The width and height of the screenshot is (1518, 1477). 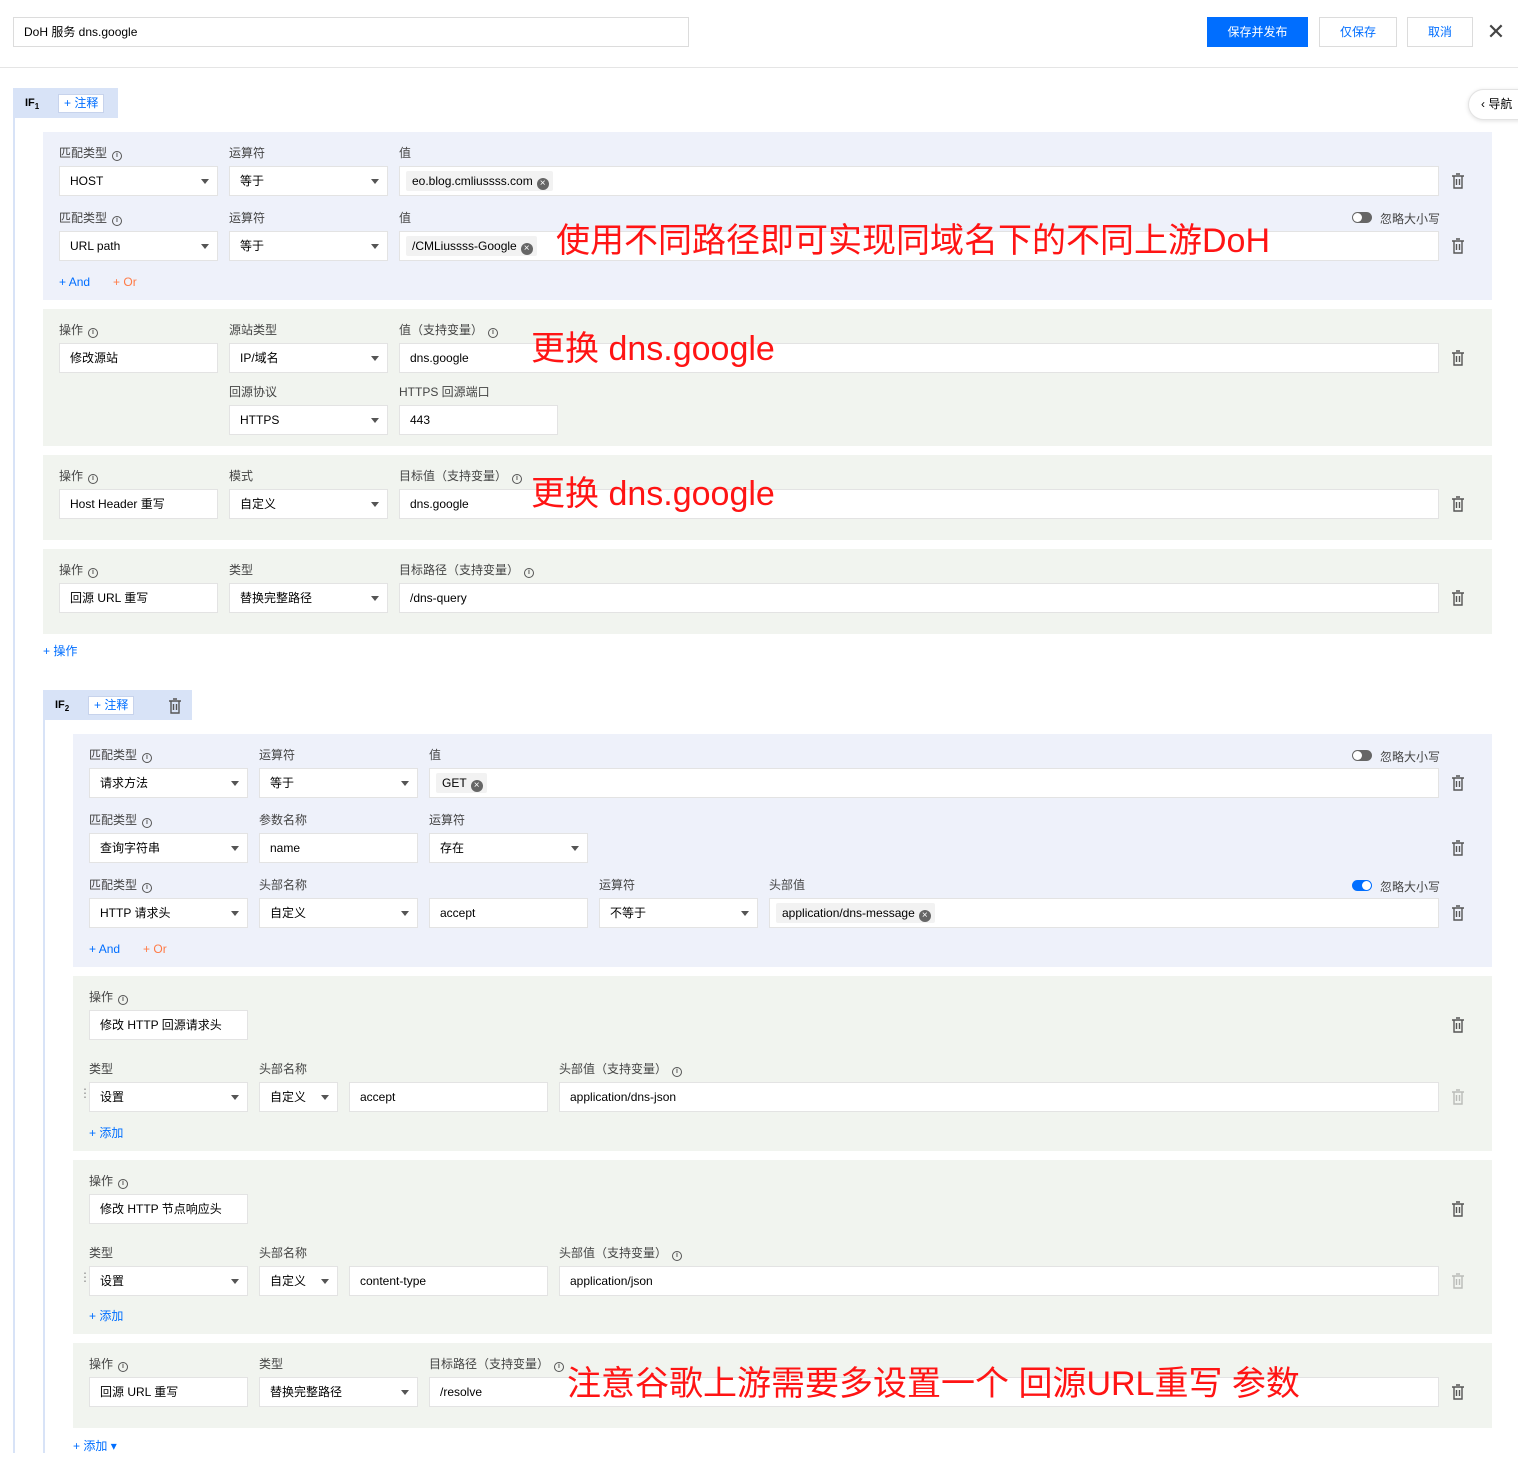 I want to click on match-type-select: URL path, so click(x=138, y=246).